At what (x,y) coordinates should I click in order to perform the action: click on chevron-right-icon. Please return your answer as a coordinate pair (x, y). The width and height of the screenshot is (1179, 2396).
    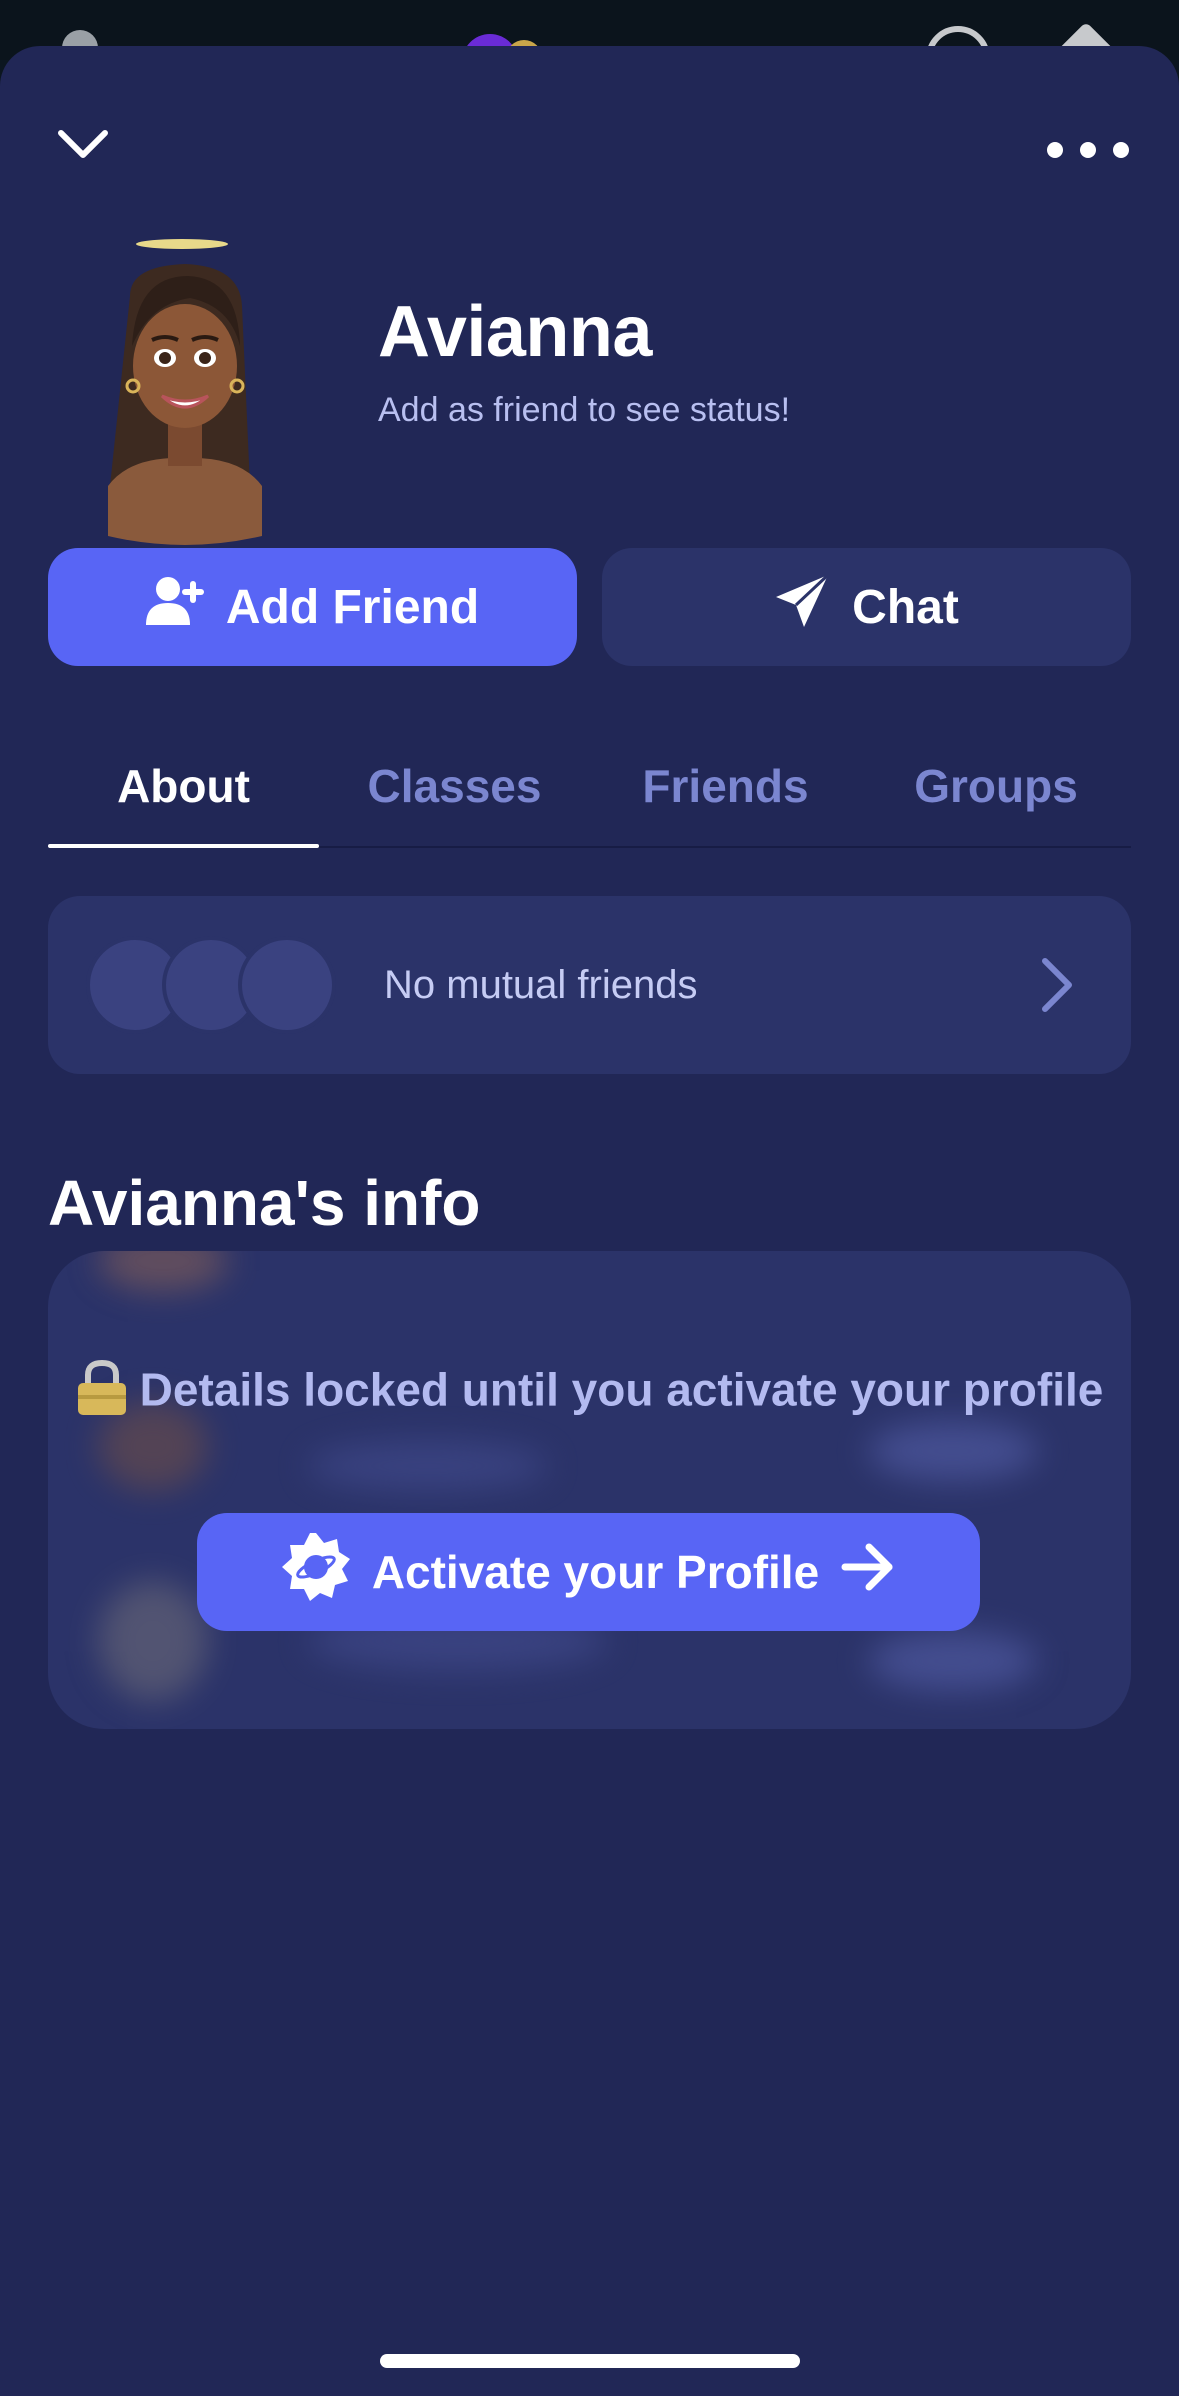
    Looking at the image, I should click on (1057, 985).